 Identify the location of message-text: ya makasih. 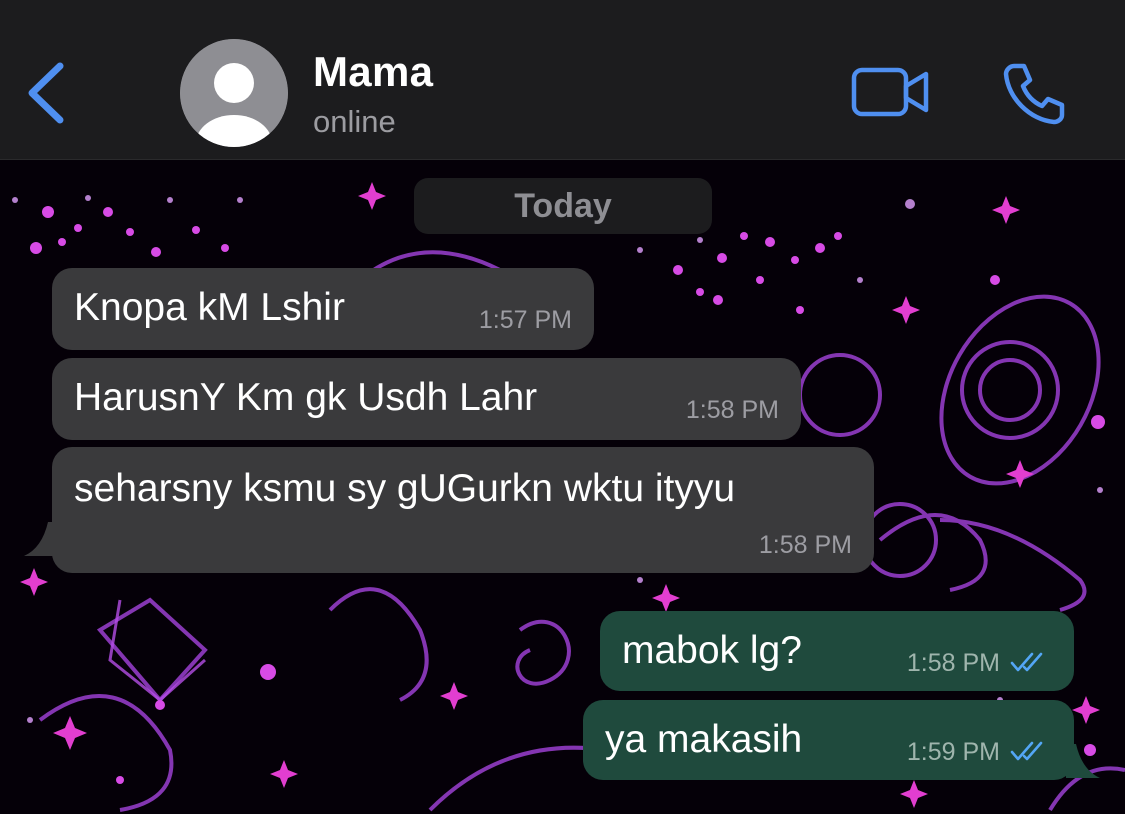
(704, 739).